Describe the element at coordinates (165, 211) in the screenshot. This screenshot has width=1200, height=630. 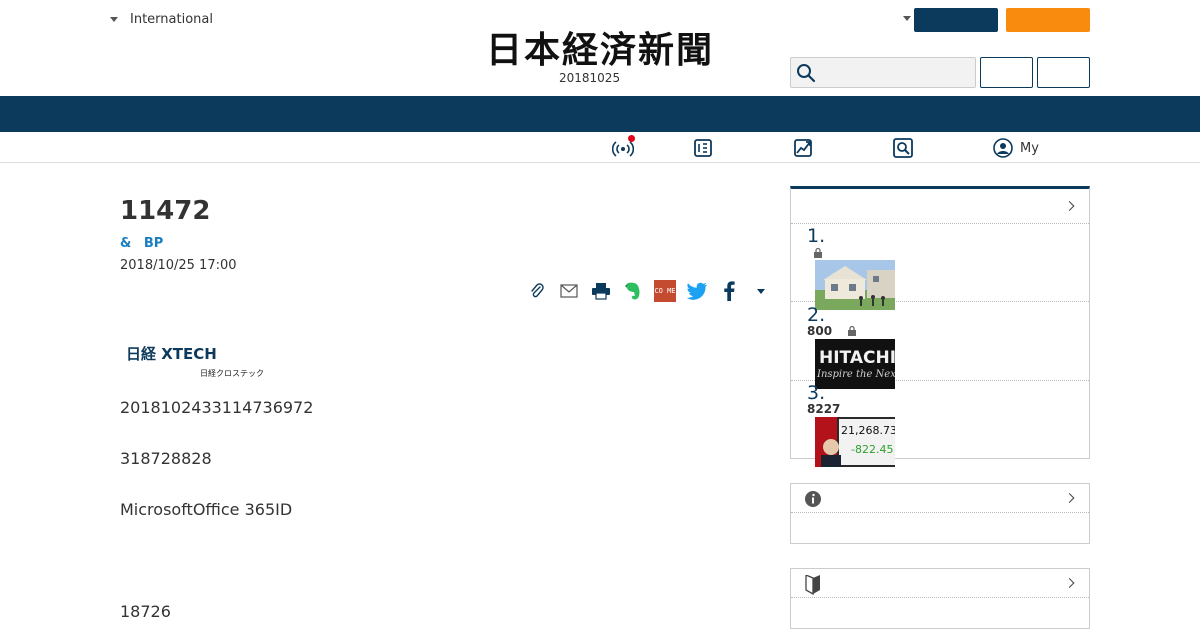
I see `article-title: 11472` at that location.